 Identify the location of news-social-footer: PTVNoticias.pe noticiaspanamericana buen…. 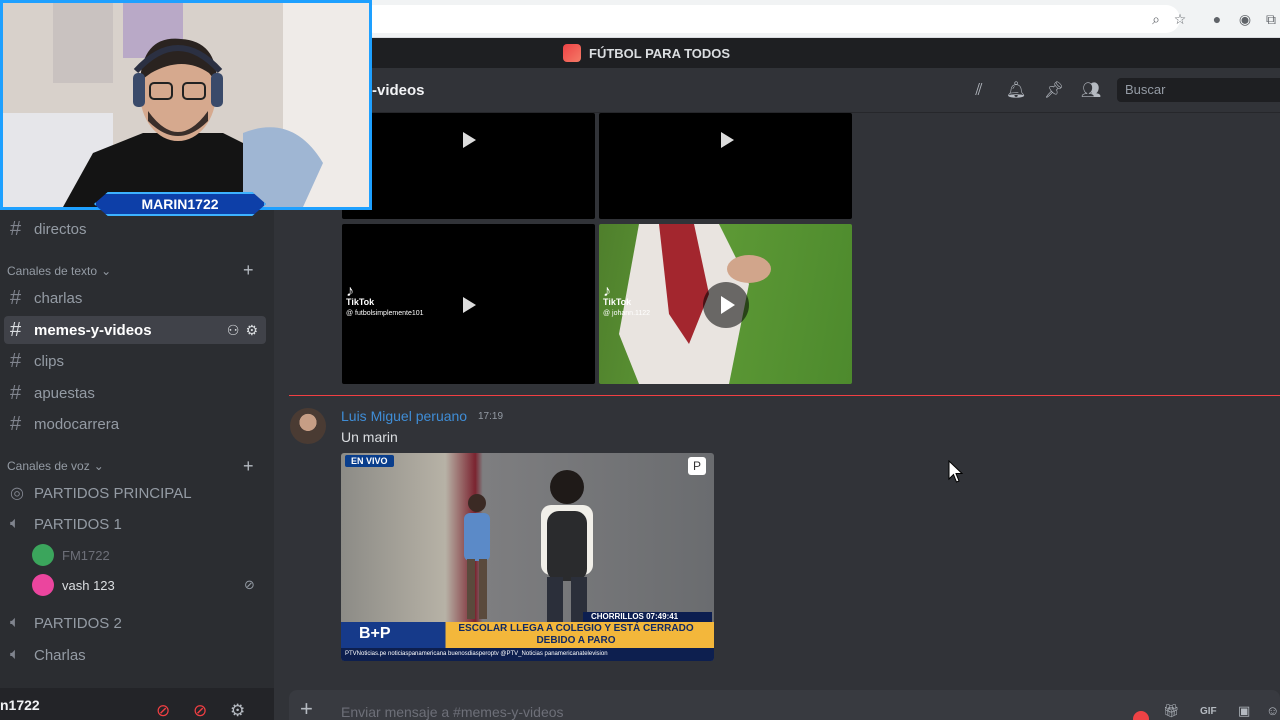
(527, 654).